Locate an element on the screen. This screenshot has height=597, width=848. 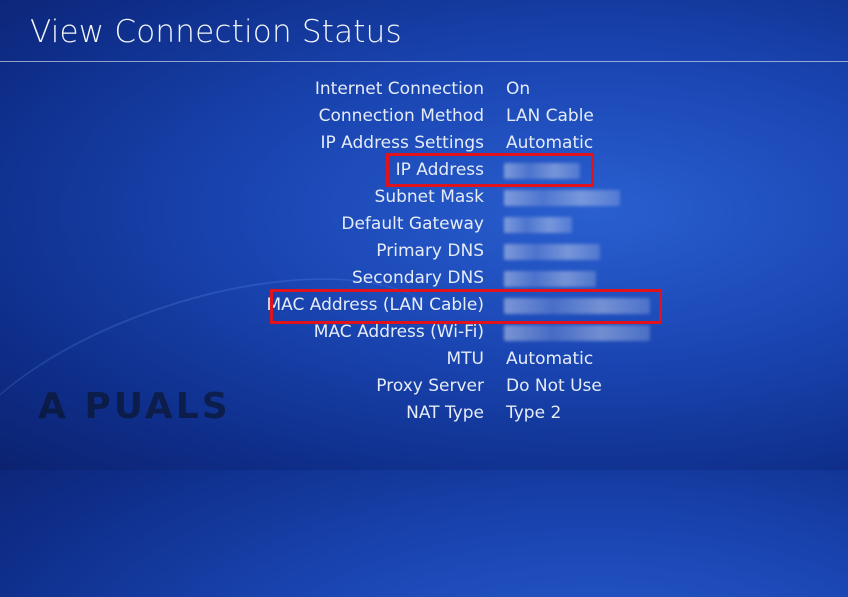
row-label: MTU is located at coordinates (465, 359).